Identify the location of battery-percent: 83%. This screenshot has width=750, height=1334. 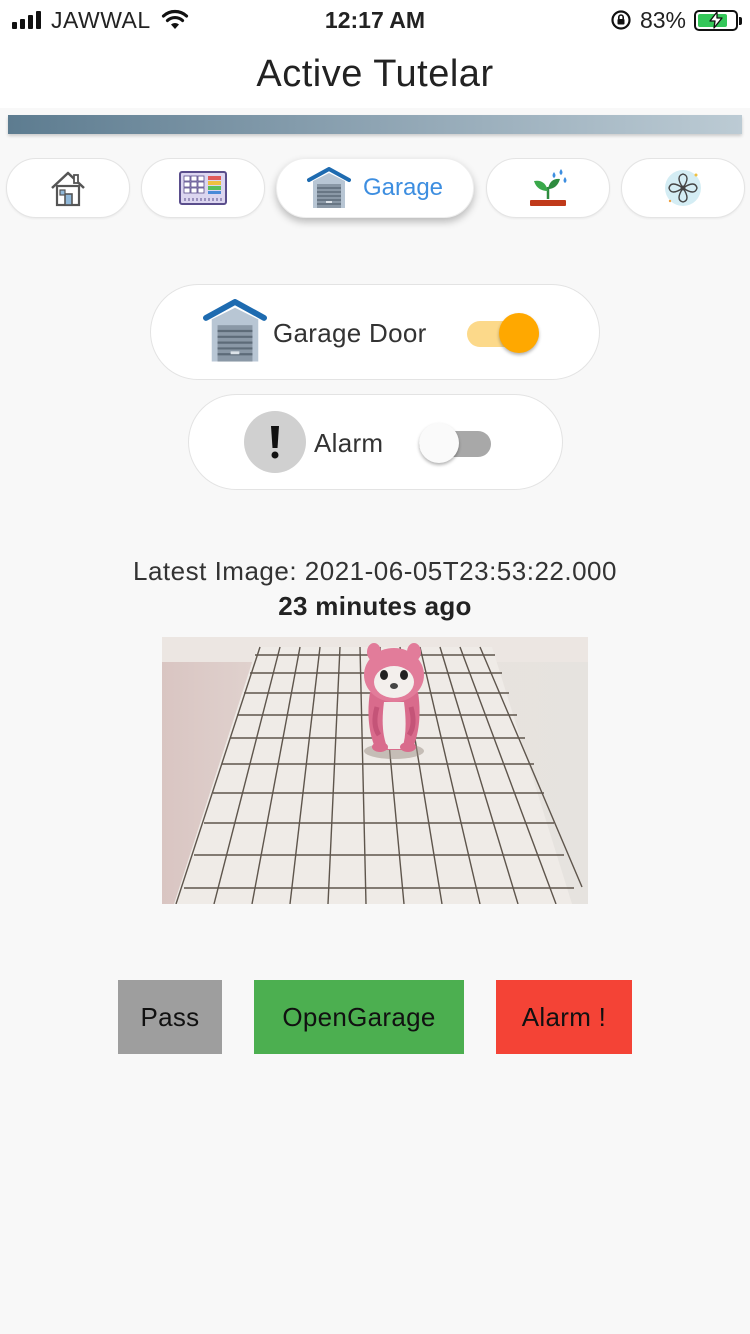
(662, 19).